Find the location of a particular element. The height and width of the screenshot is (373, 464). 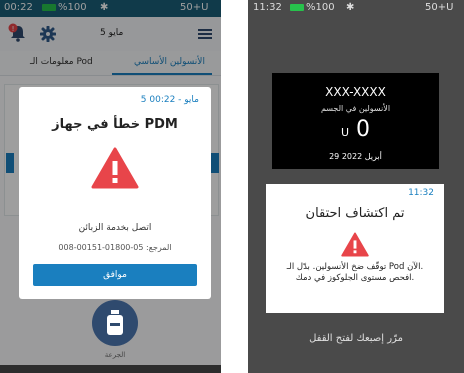

dialog-timestamp: 5 مايو - 00:22 is located at coordinates (169, 100).